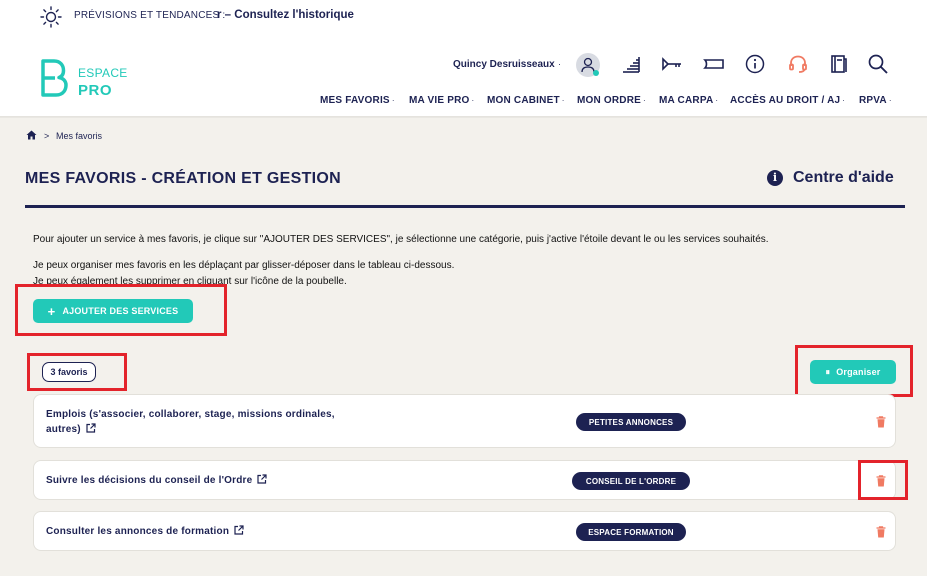  I want to click on logo-line-pro: PRO, so click(95, 90).